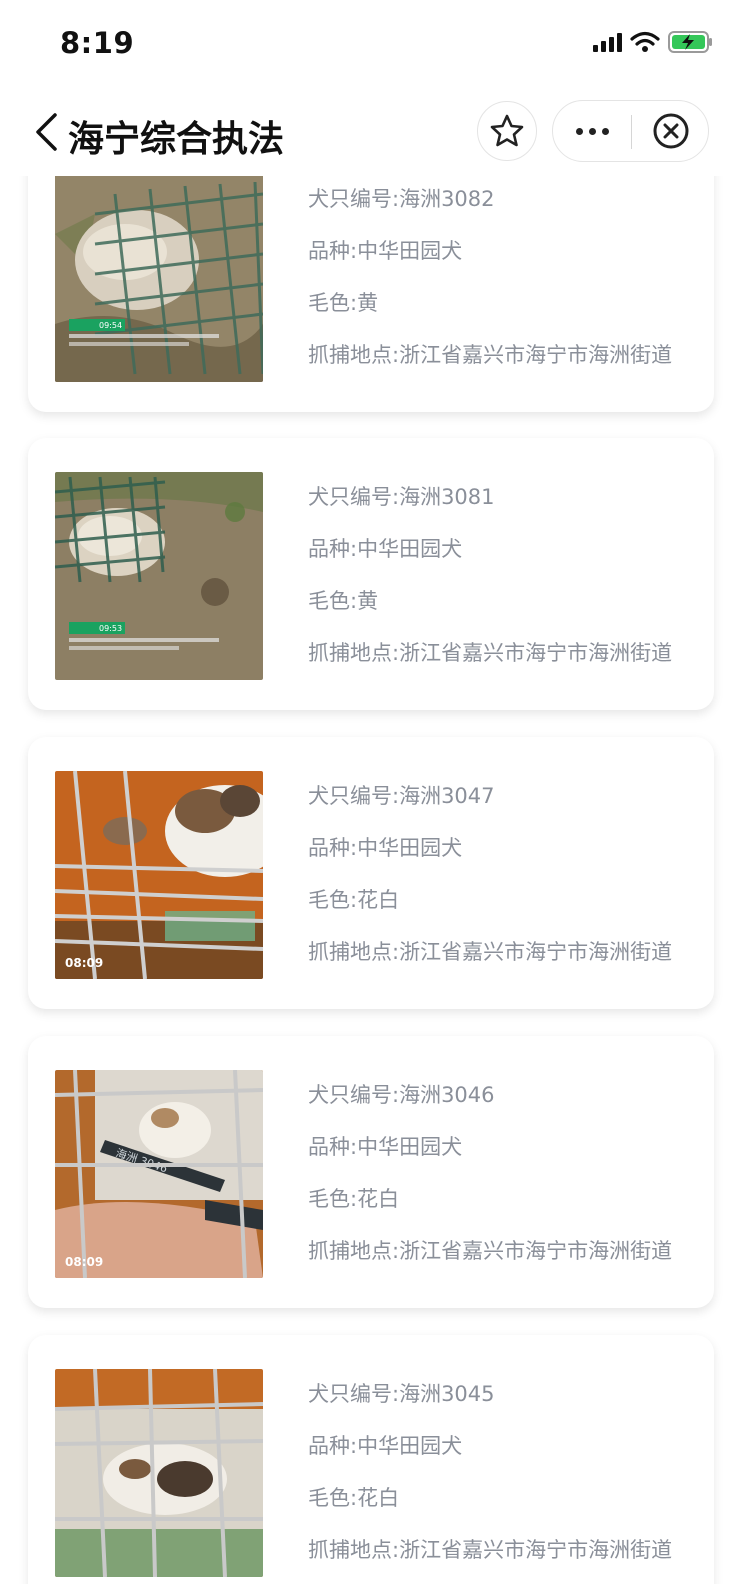  I want to click on photo-timestamp: 09:54, so click(110, 325).